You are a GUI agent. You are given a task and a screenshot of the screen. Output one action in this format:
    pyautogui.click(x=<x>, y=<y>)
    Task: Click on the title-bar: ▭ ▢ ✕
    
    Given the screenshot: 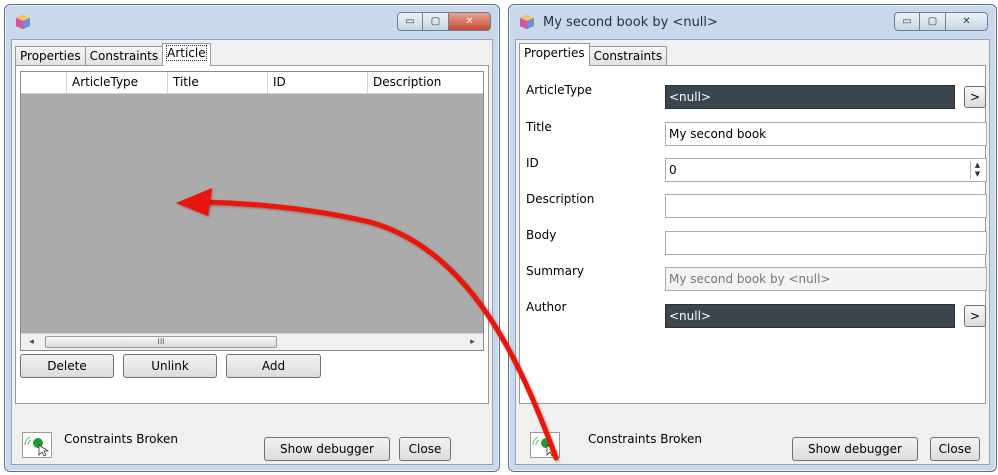 What is the action you would take?
    pyautogui.click(x=252, y=22)
    